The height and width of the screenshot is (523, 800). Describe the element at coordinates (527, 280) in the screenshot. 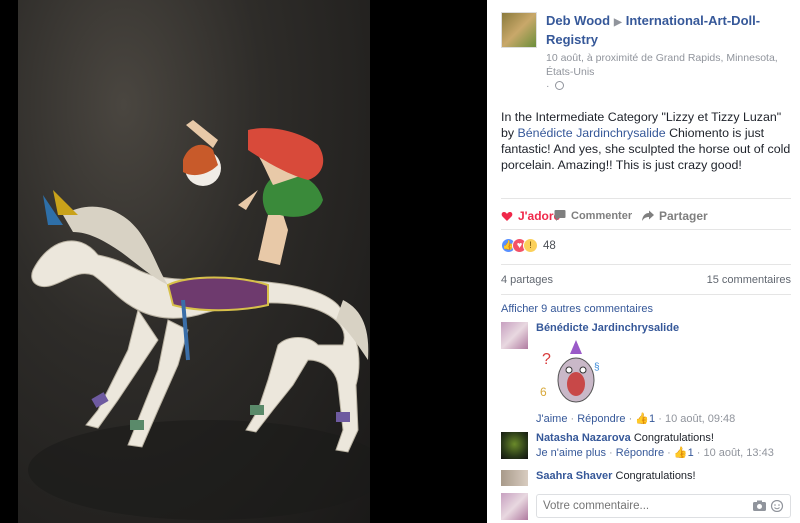

I see `share-count: 4 partages` at that location.